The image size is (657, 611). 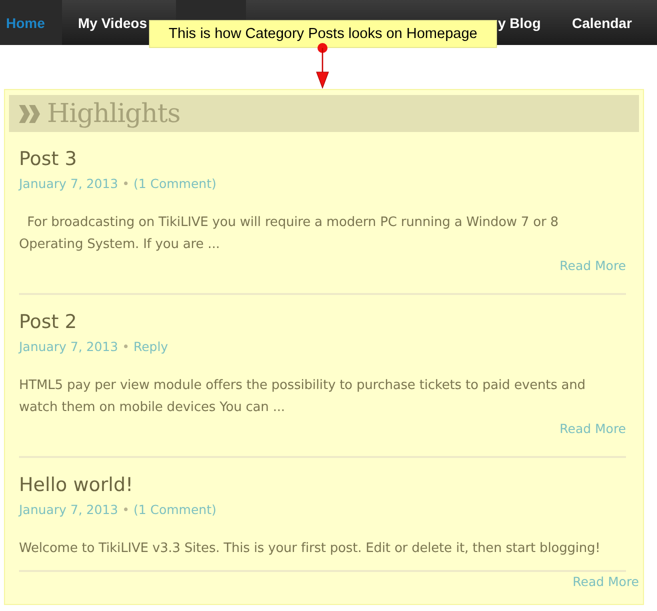 What do you see at coordinates (323, 34) in the screenshot?
I see `annotation-tooltip: This is how Category Posts looks on Homepage` at bounding box center [323, 34].